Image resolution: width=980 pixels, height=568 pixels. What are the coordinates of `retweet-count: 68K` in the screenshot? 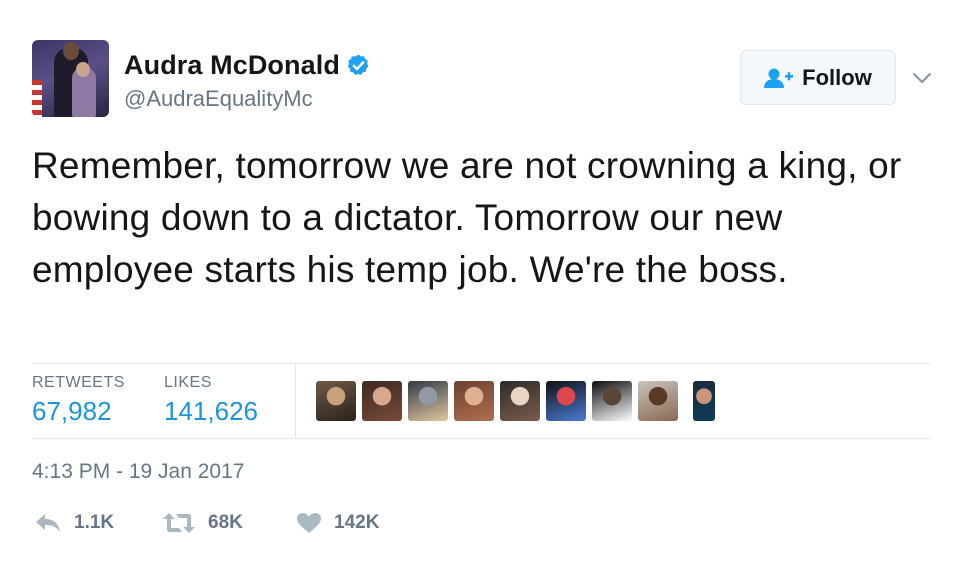 It's located at (225, 522).